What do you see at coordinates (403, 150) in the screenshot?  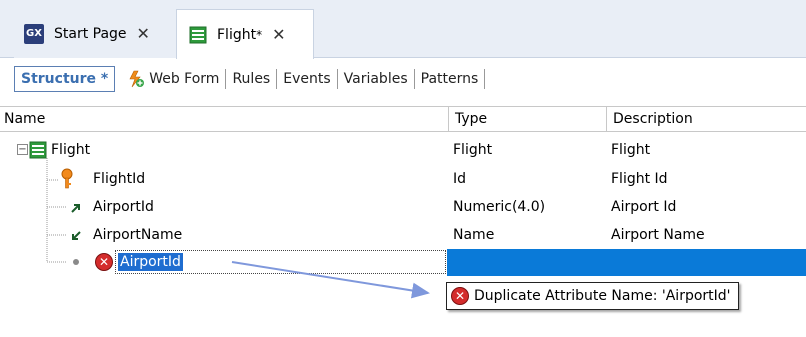 I see `table-row: − Flight Flight Flight` at bounding box center [403, 150].